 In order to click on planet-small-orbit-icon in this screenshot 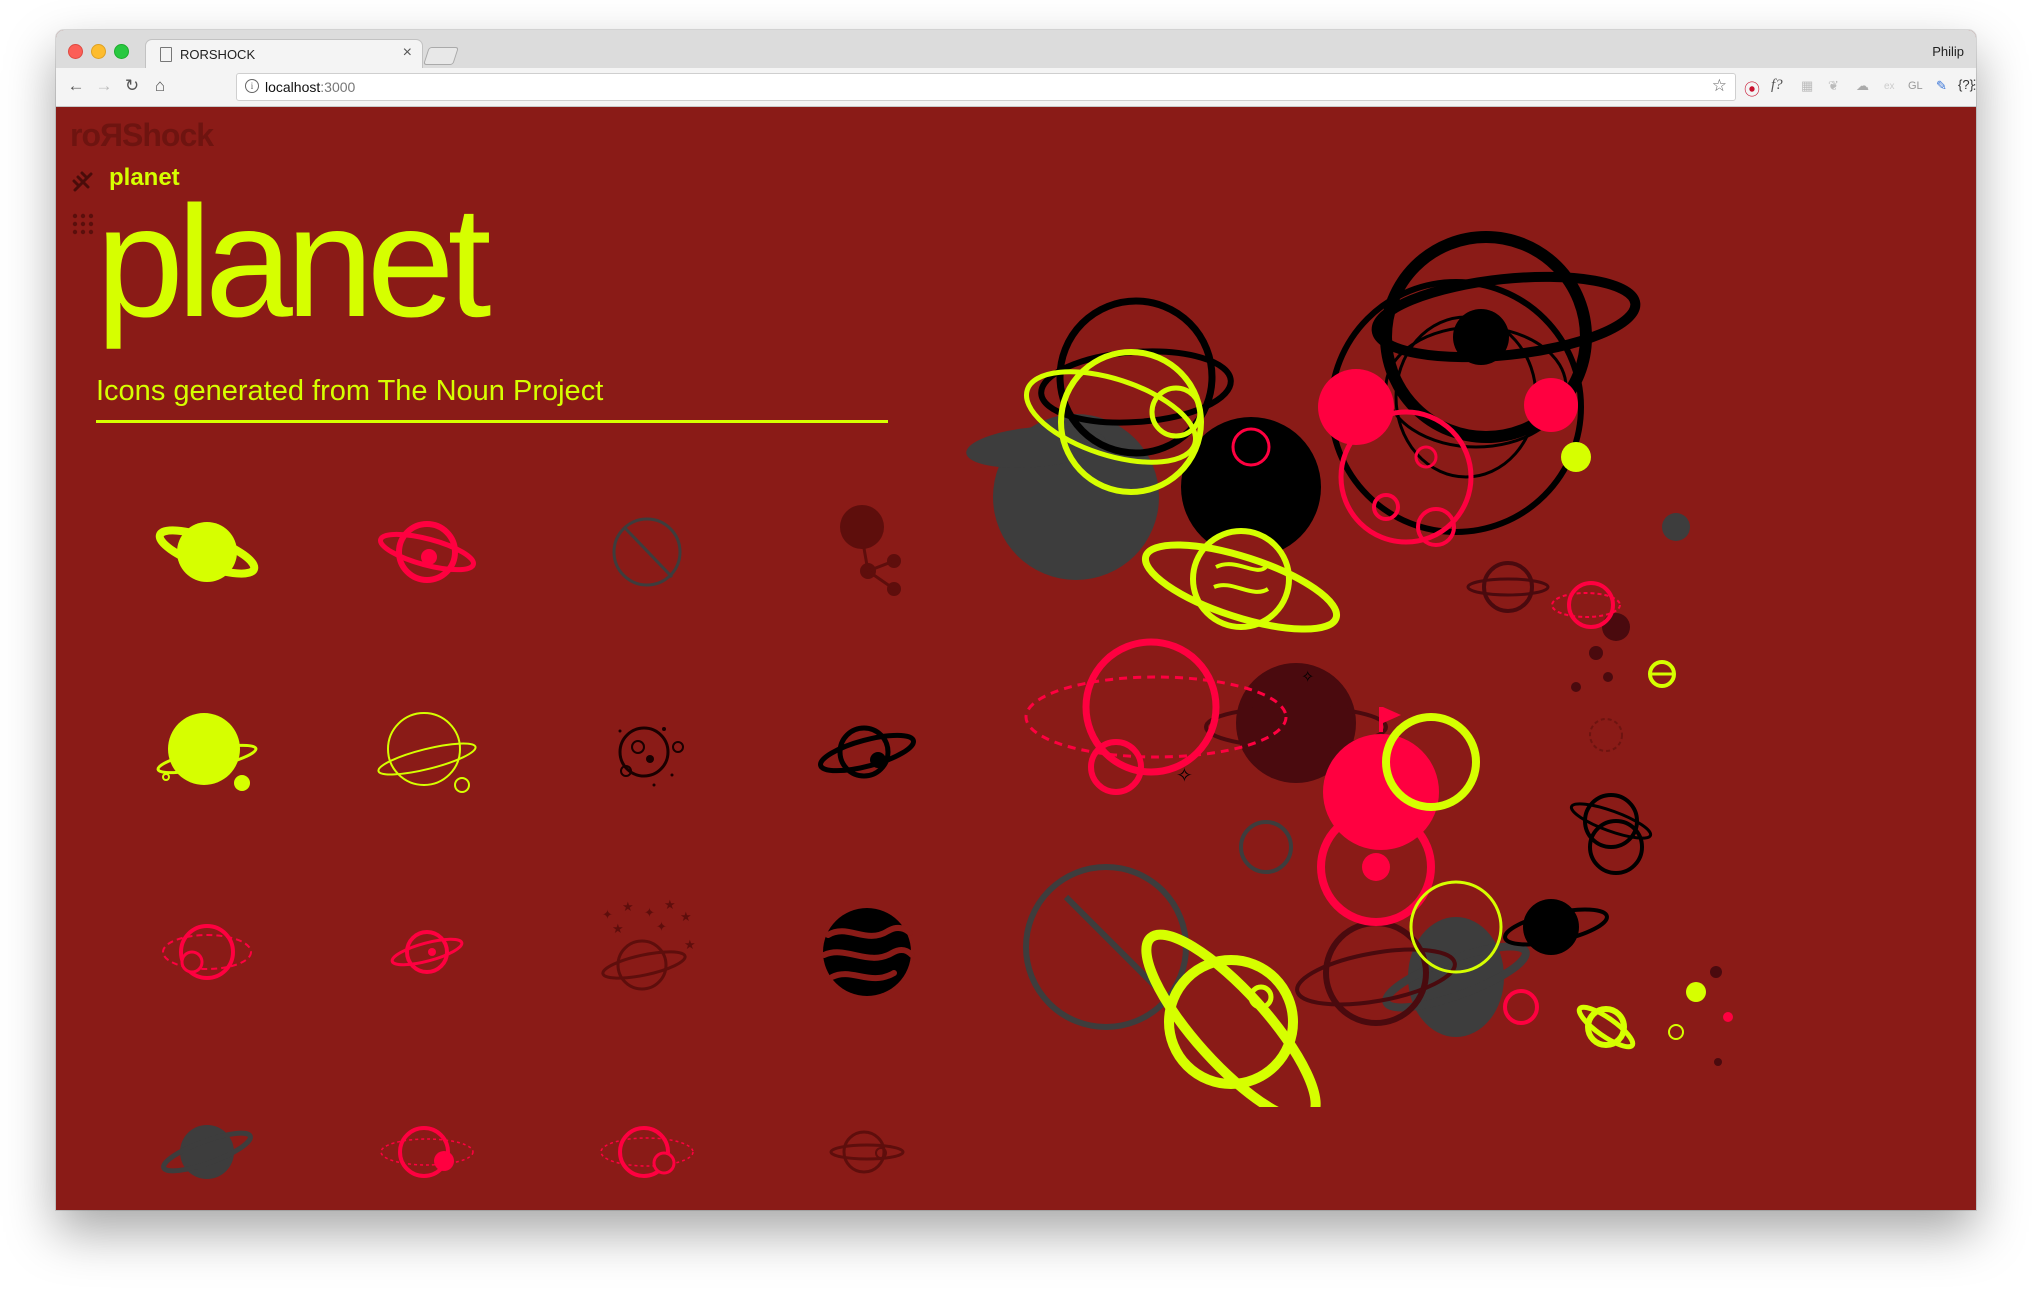, I will do `click(427, 952)`.